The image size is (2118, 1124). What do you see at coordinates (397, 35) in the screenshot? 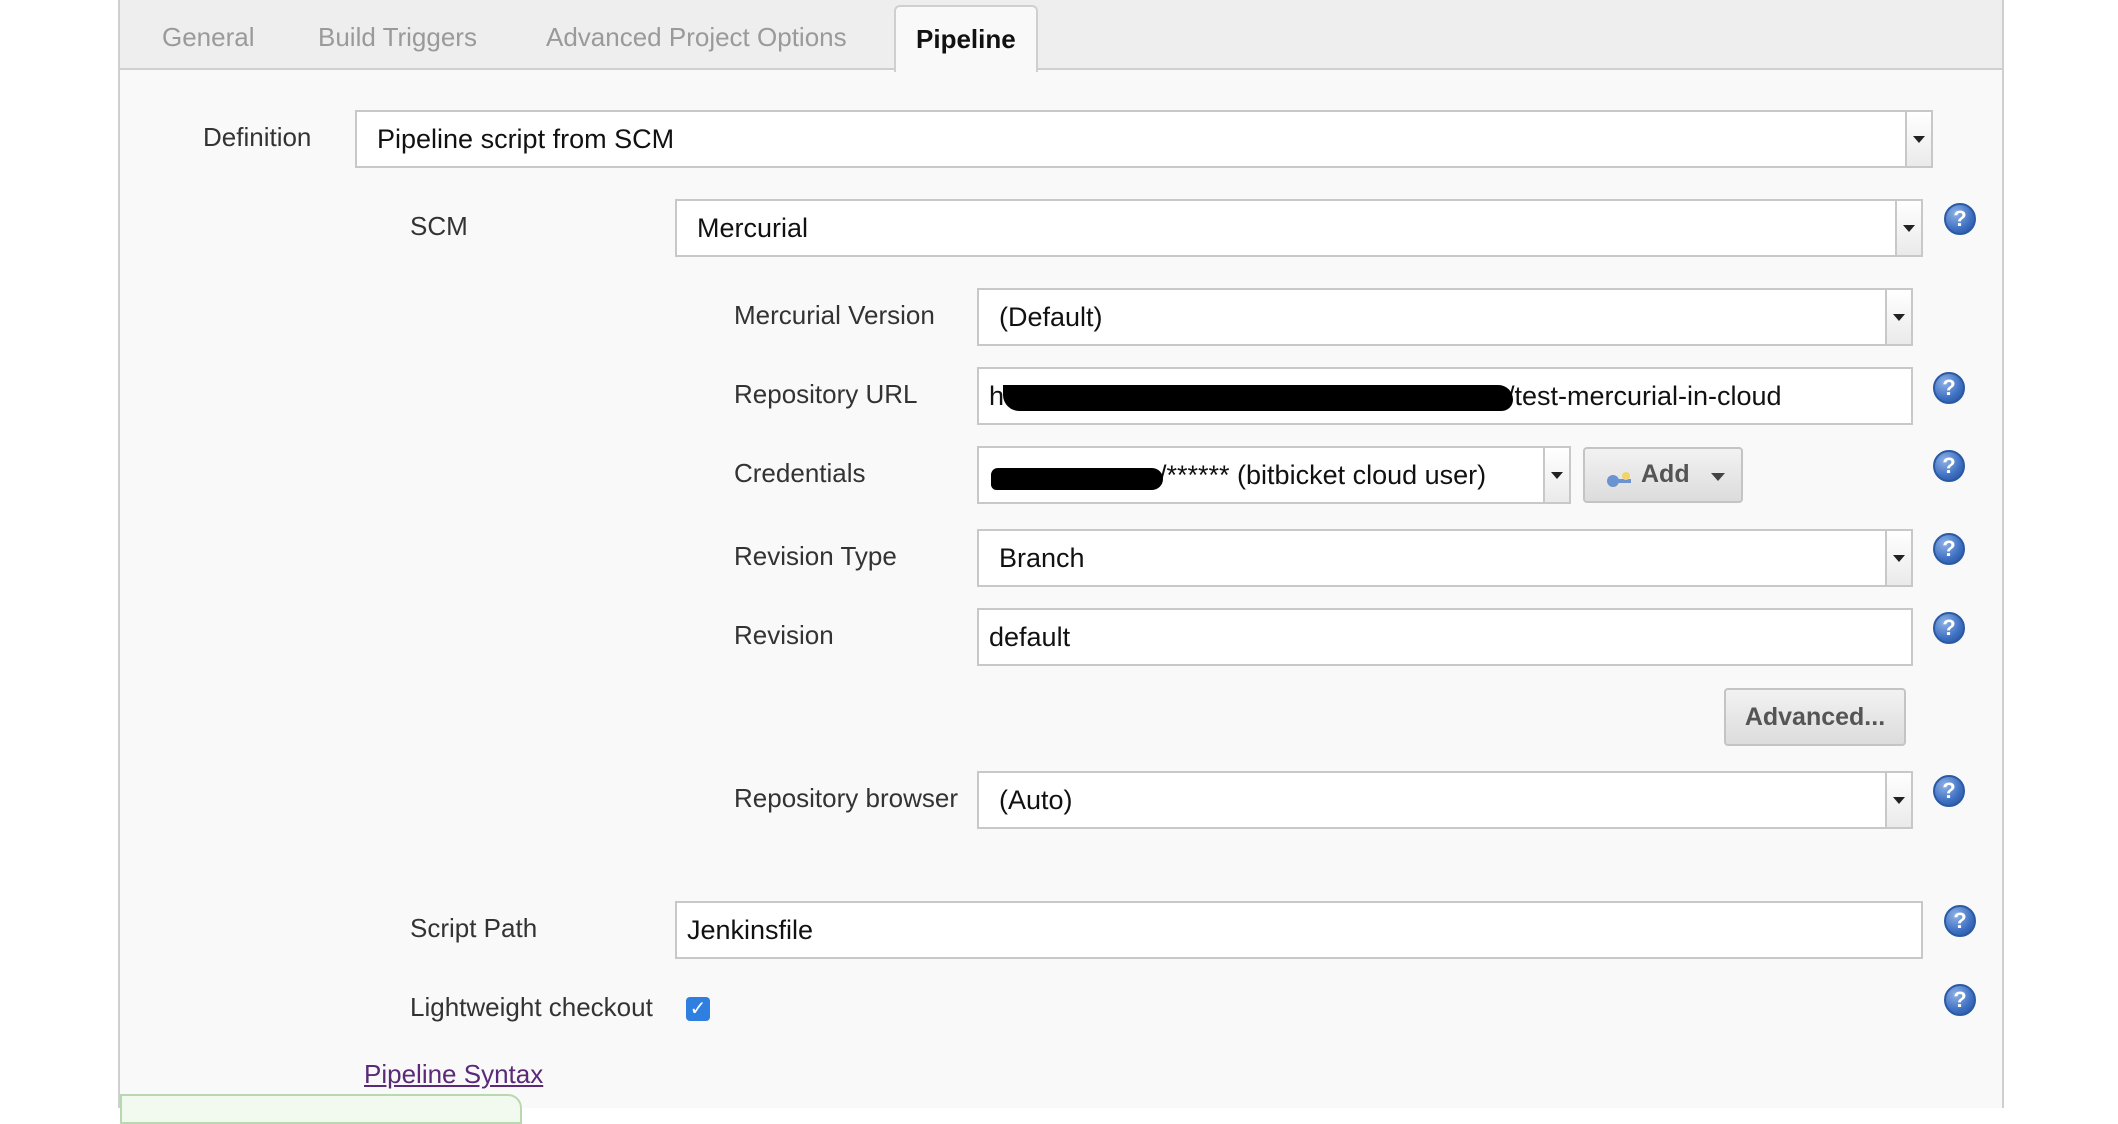
I see `tab-build-triggers: Build Triggers` at bounding box center [397, 35].